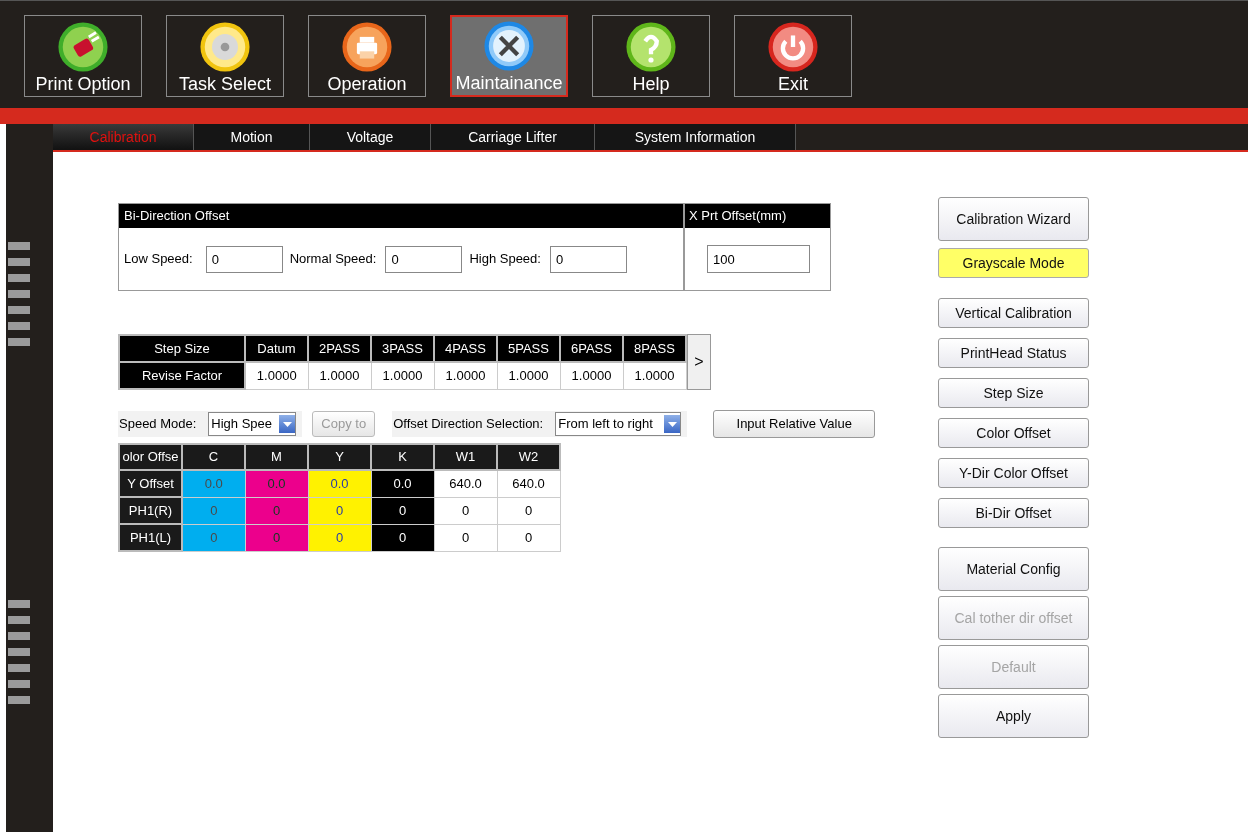 This screenshot has width=1248, height=832. I want to click on side-button: Material Config, so click(1013, 569).